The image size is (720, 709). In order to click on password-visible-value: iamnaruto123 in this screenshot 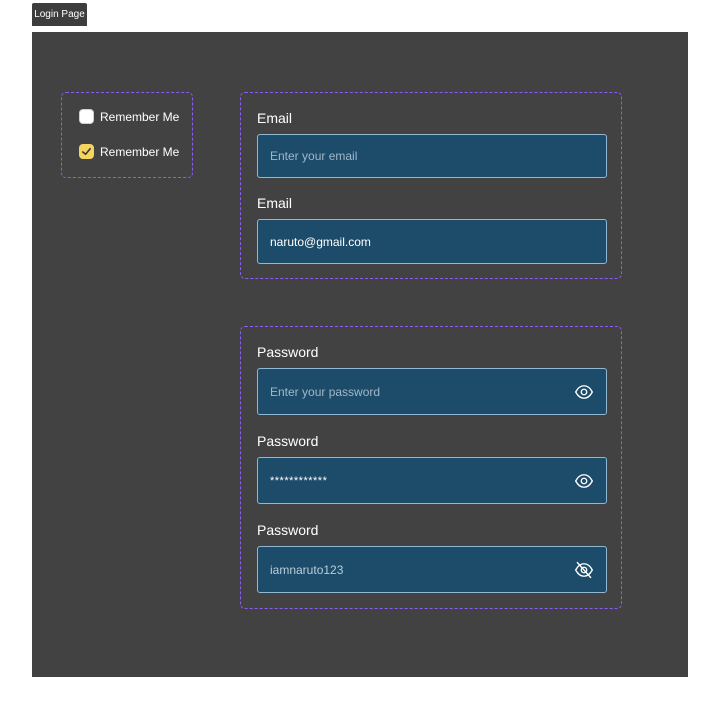, I will do `click(307, 569)`.